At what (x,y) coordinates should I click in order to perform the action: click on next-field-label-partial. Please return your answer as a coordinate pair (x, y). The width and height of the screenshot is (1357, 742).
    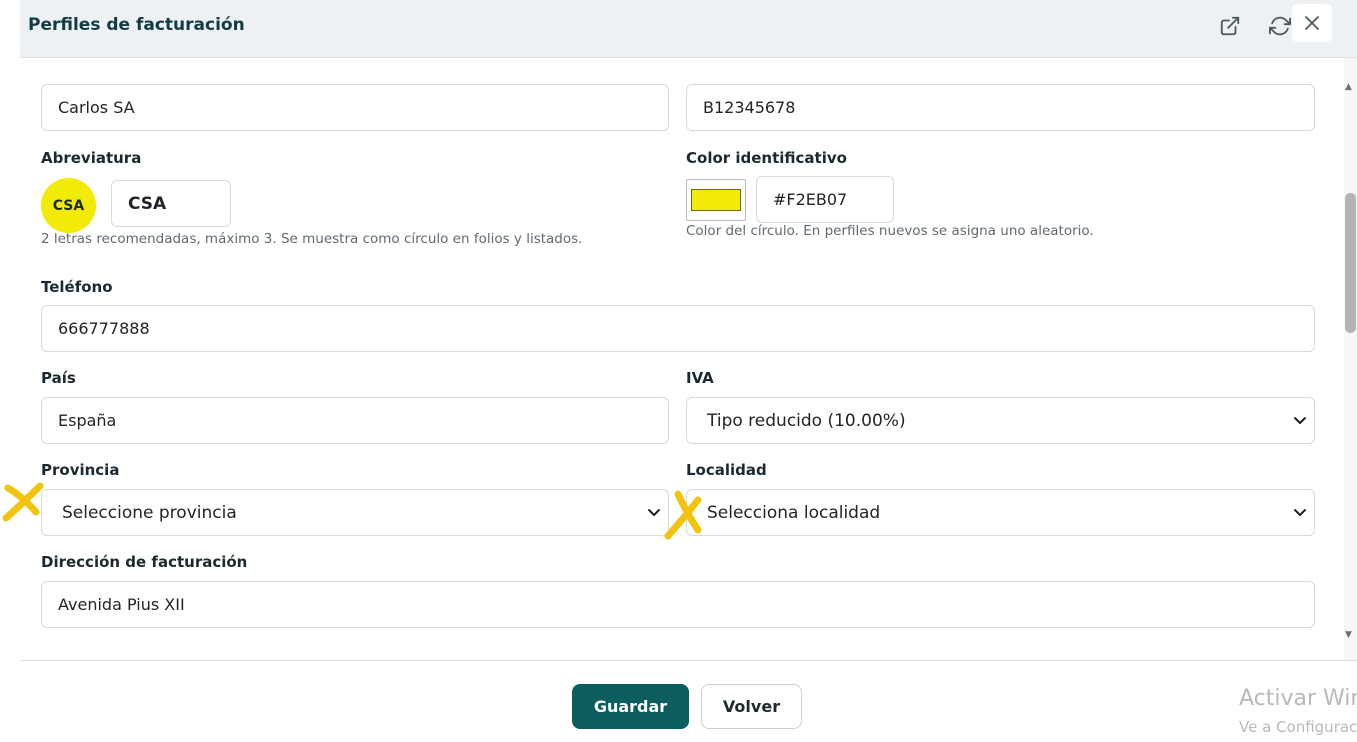
    Looking at the image, I should click on (43, 649).